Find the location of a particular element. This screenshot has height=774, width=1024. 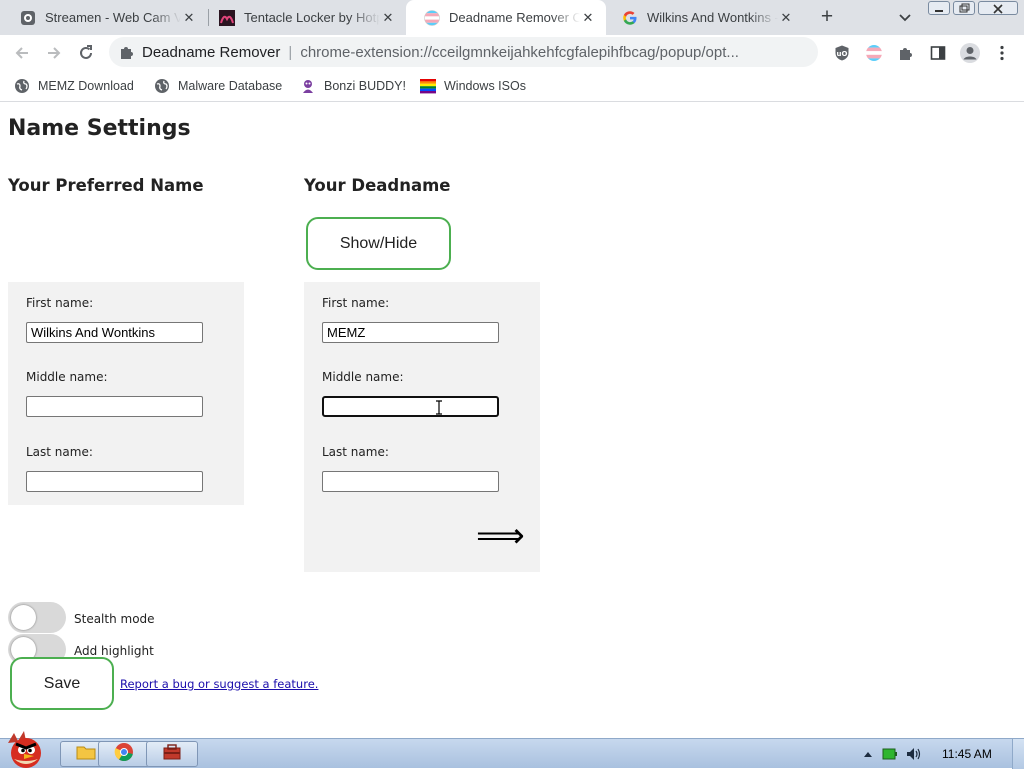

side-panel-icon is located at coordinates (938, 53).